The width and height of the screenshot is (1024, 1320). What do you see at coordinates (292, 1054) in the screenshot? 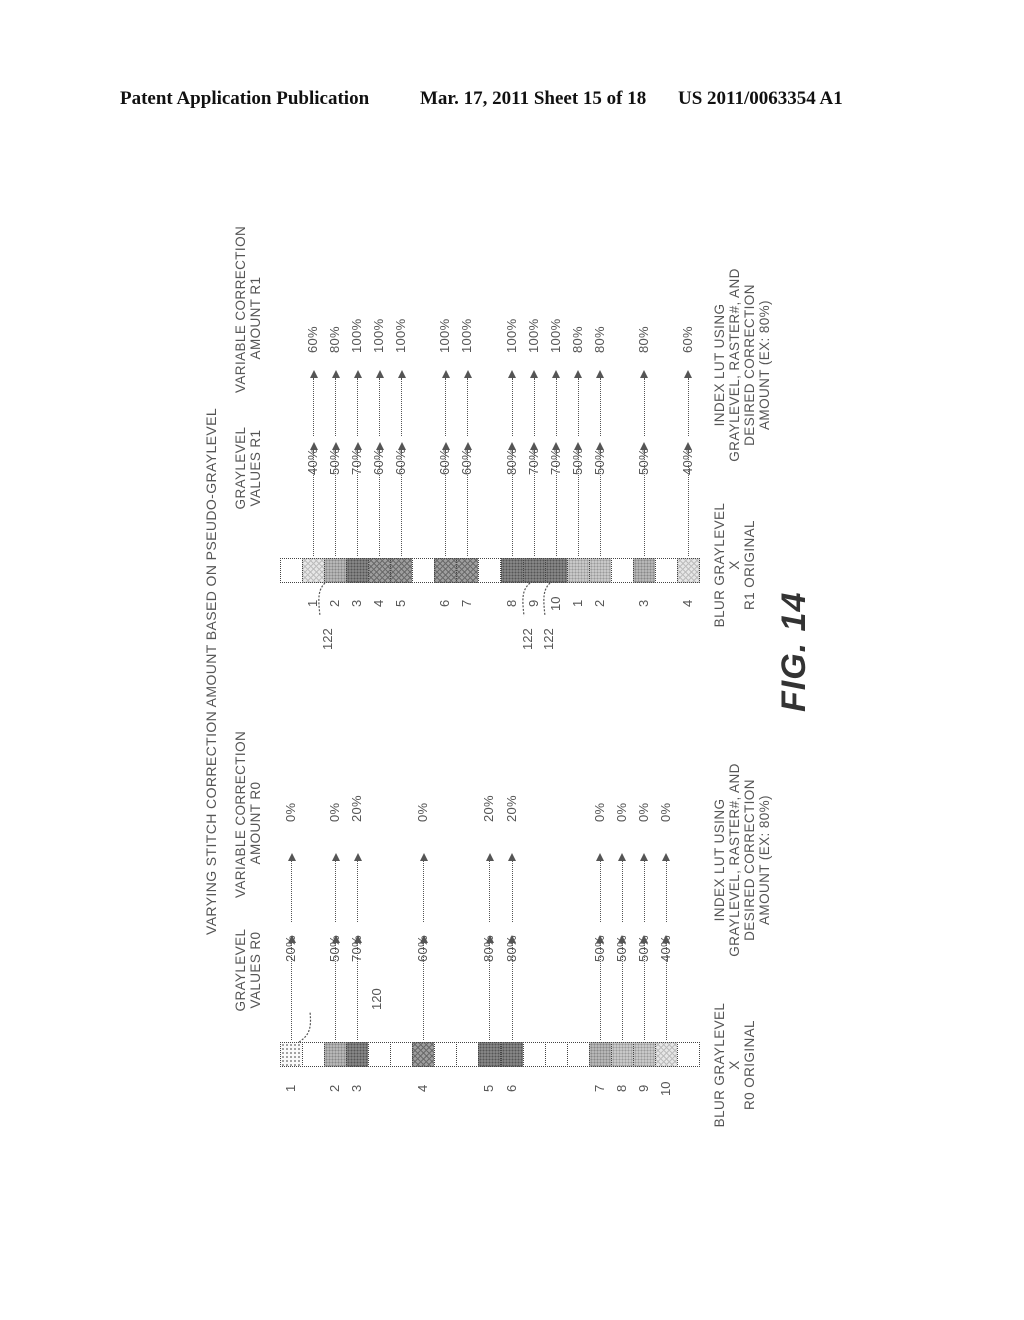
I see `strip-cell-stipple` at bounding box center [292, 1054].